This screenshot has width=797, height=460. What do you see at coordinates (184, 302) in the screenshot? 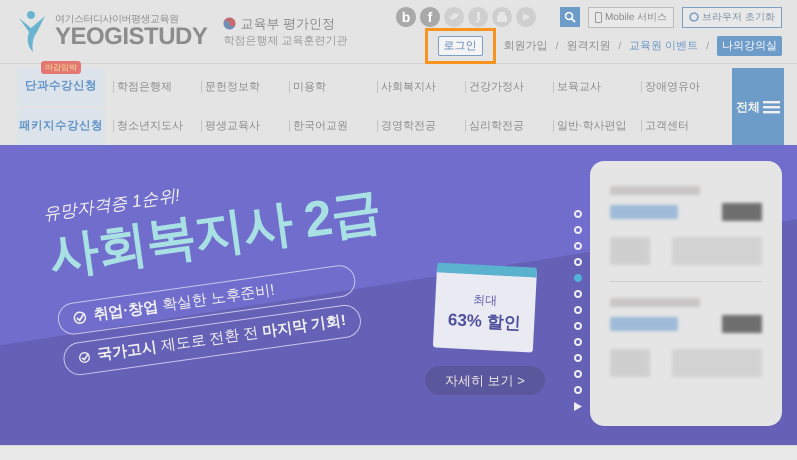
I see `feature-text: 취업·창업 확실한 노후준비!` at bounding box center [184, 302].